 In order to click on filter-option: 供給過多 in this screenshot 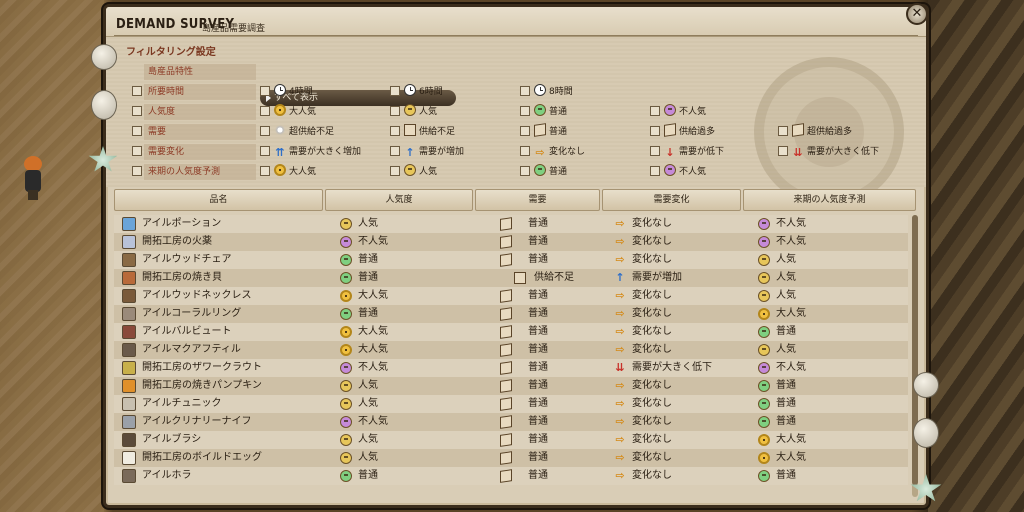, I will do `click(689, 132)`.